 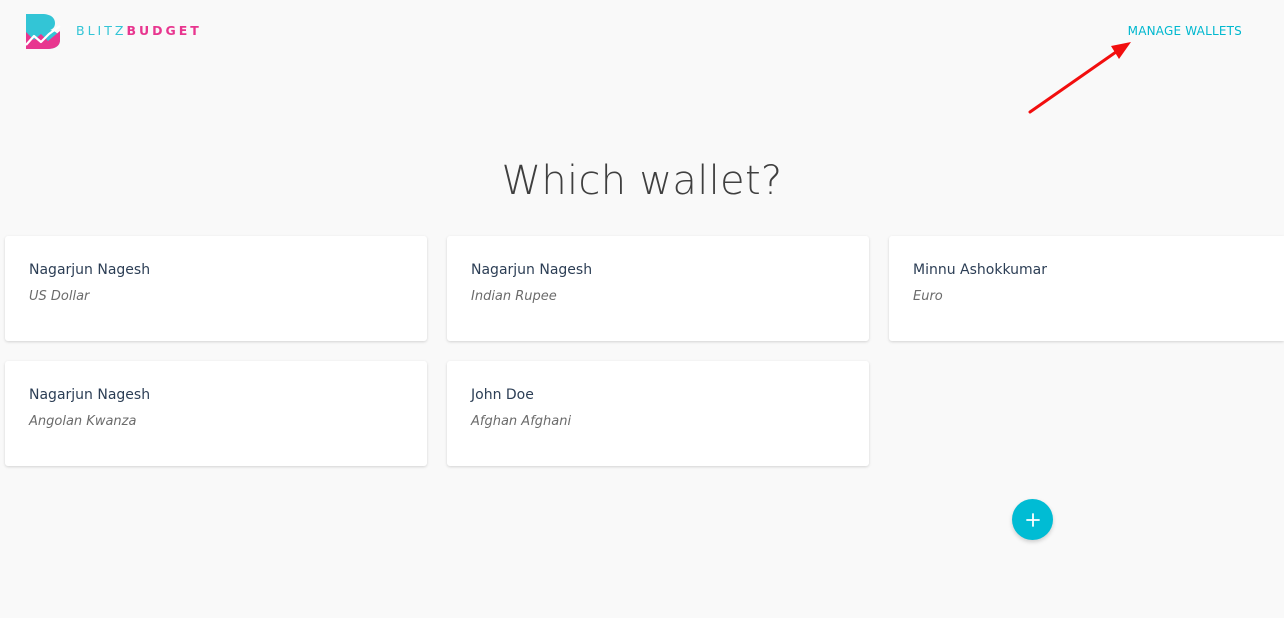 I want to click on wallet-owner: Minnu Ashokkumar, so click(x=980, y=270).